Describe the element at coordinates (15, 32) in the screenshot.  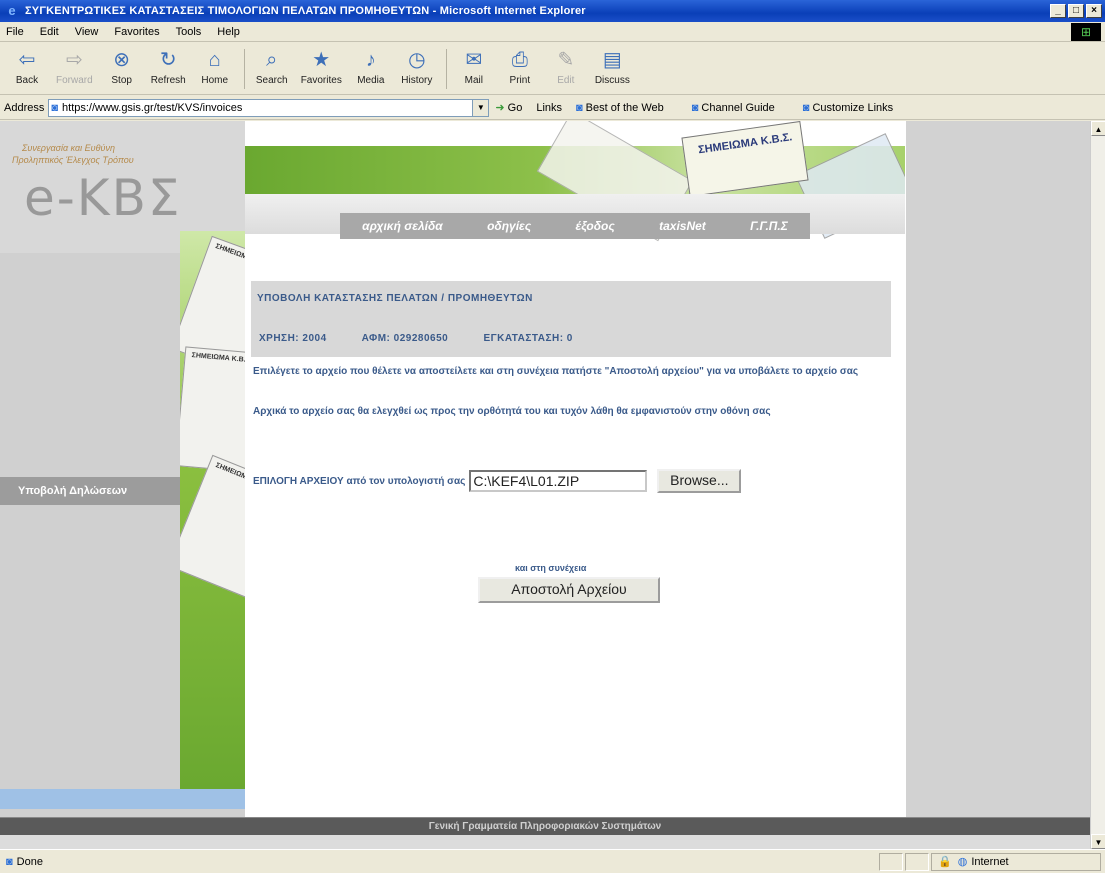
I see `menu-file: File` at that location.